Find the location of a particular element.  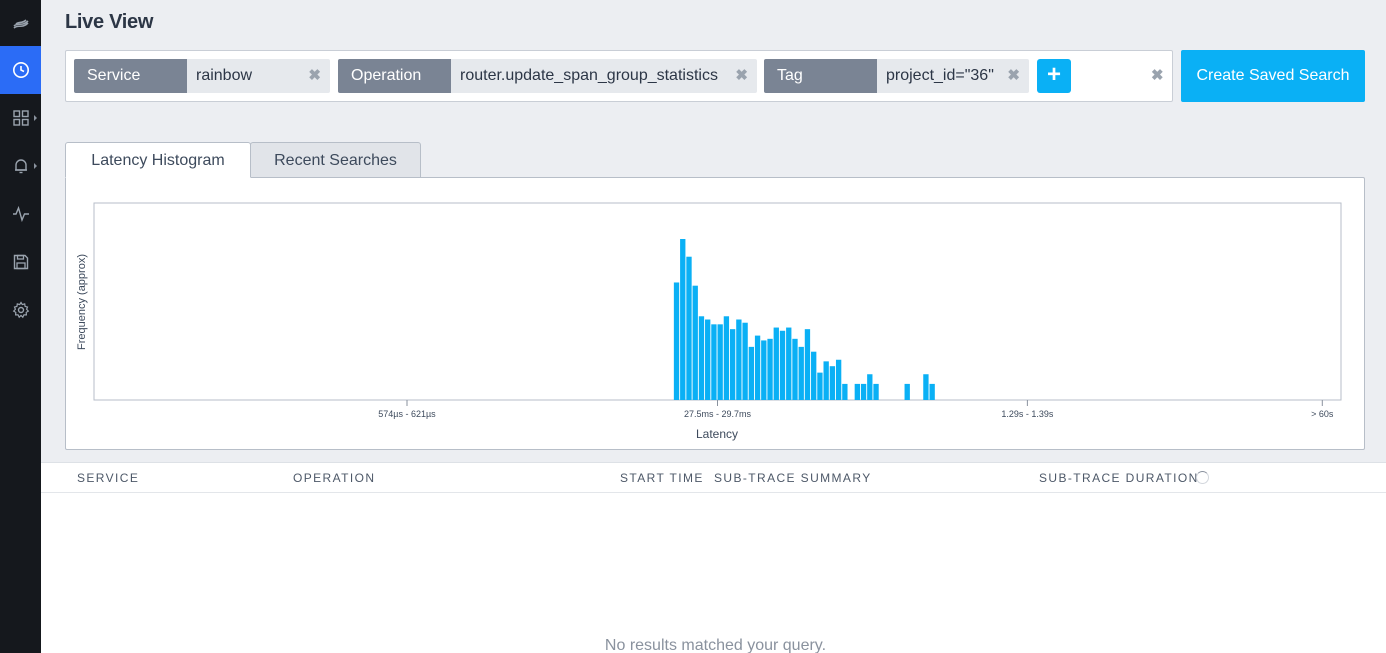

clear-search-icon: ✖ is located at coordinates (1157, 76).